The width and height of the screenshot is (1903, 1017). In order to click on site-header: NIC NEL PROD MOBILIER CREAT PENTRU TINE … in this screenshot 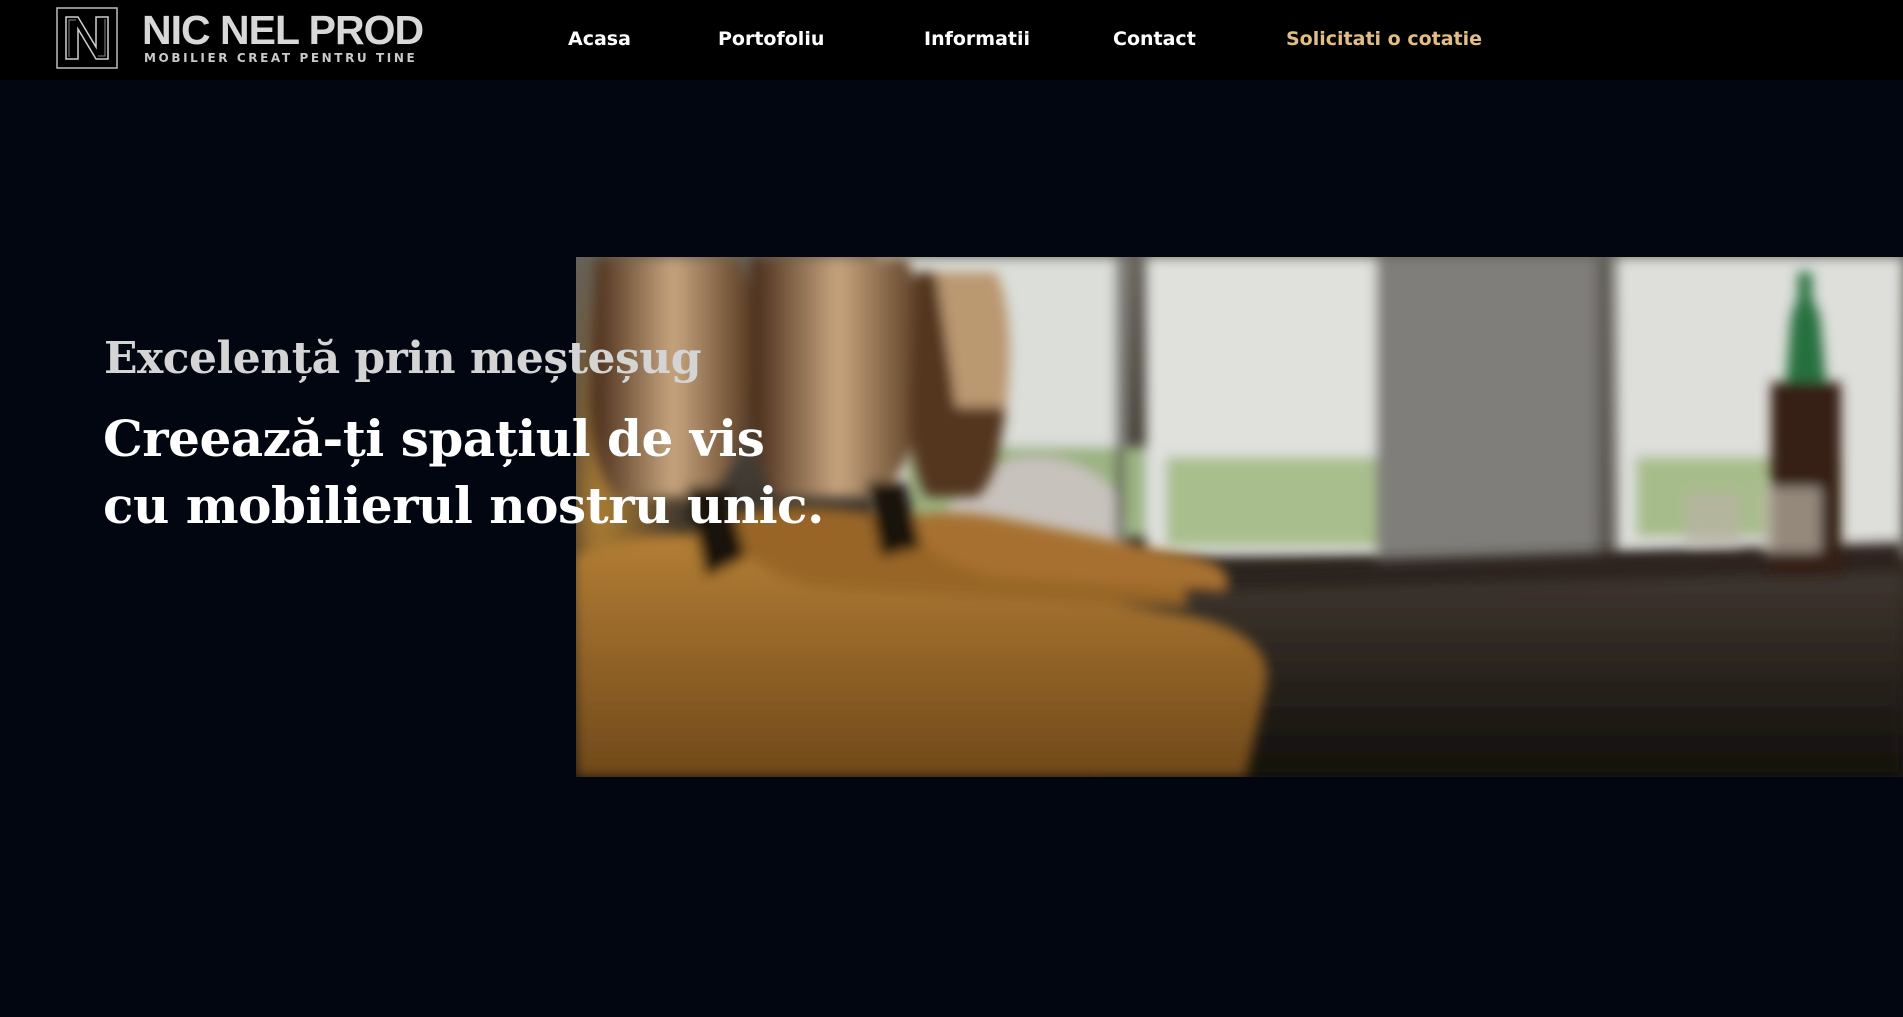, I will do `click(951, 40)`.